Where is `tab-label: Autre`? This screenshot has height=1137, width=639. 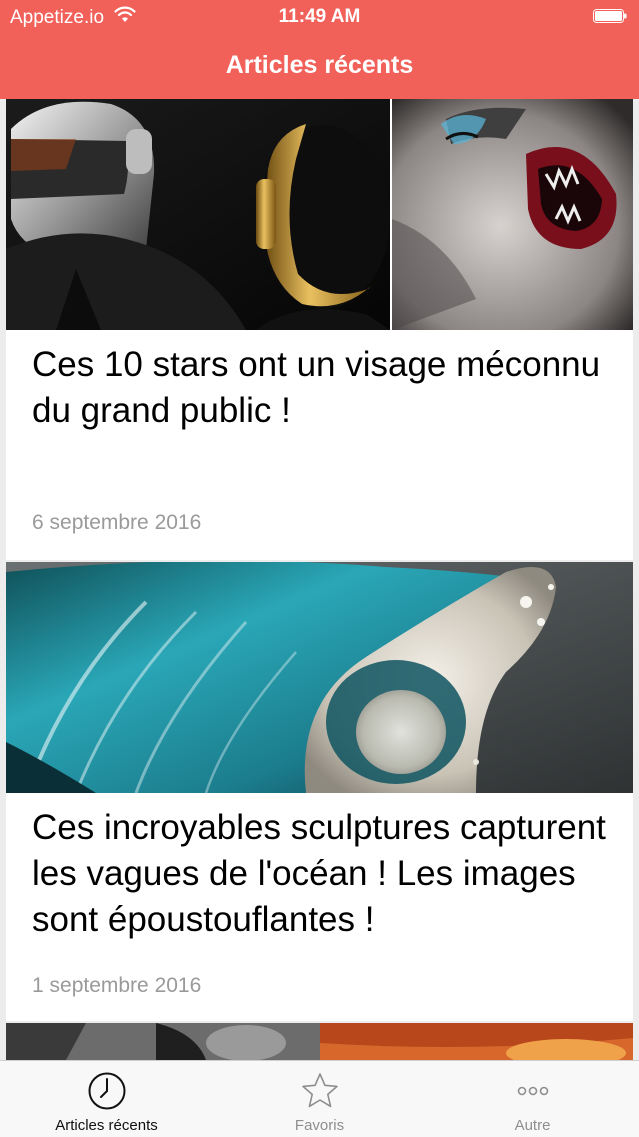
tab-label: Autre is located at coordinates (532, 1125).